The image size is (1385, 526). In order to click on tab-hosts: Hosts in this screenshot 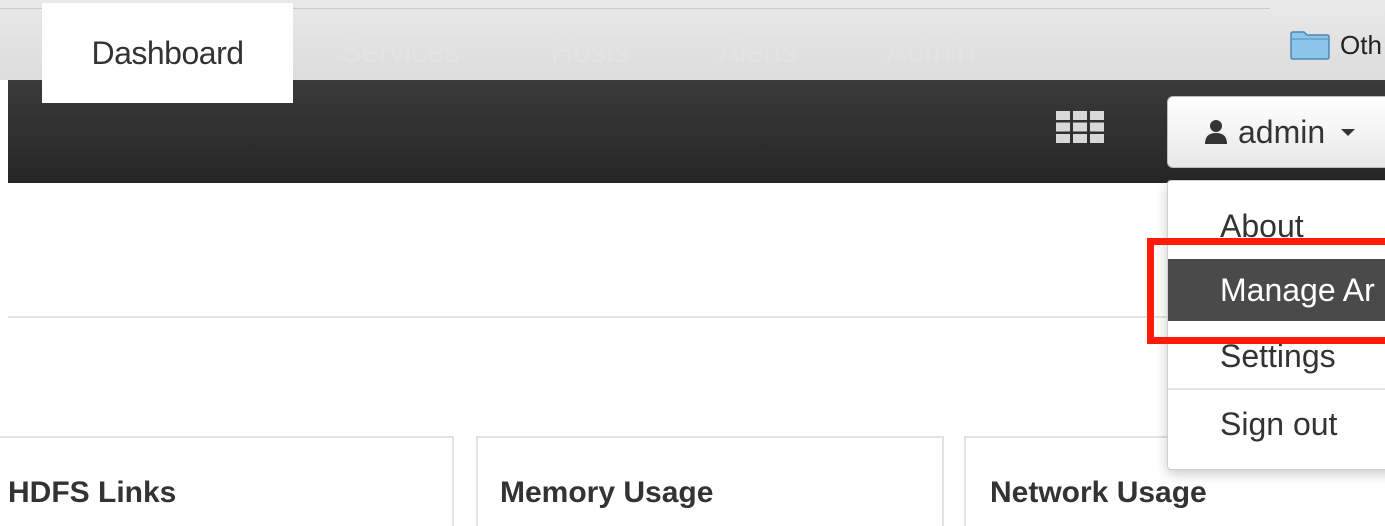, I will do `click(590, 51)`.